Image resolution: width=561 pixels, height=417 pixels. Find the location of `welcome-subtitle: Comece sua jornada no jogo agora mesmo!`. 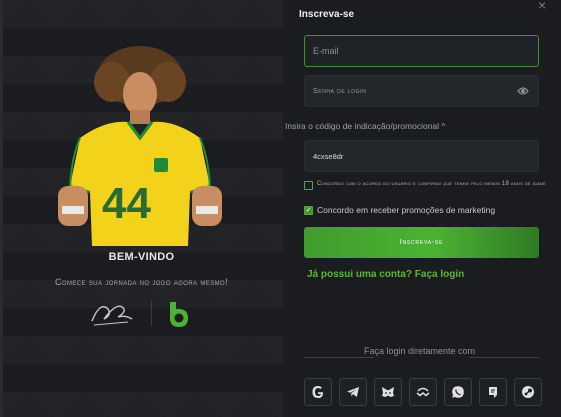

welcome-subtitle: Comece sua jornada no jogo agora mesmo! is located at coordinates (141, 282).